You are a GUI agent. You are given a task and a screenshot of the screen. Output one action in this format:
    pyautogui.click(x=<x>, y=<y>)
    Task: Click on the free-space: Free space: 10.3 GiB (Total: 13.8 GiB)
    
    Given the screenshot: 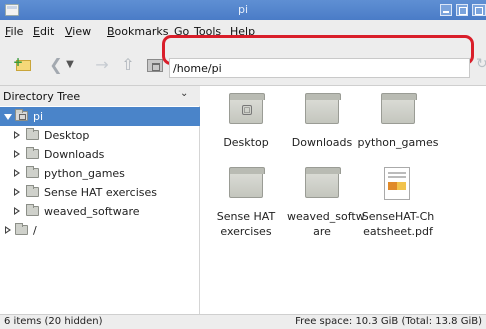 What is the action you would take?
    pyautogui.click(x=388, y=321)
    